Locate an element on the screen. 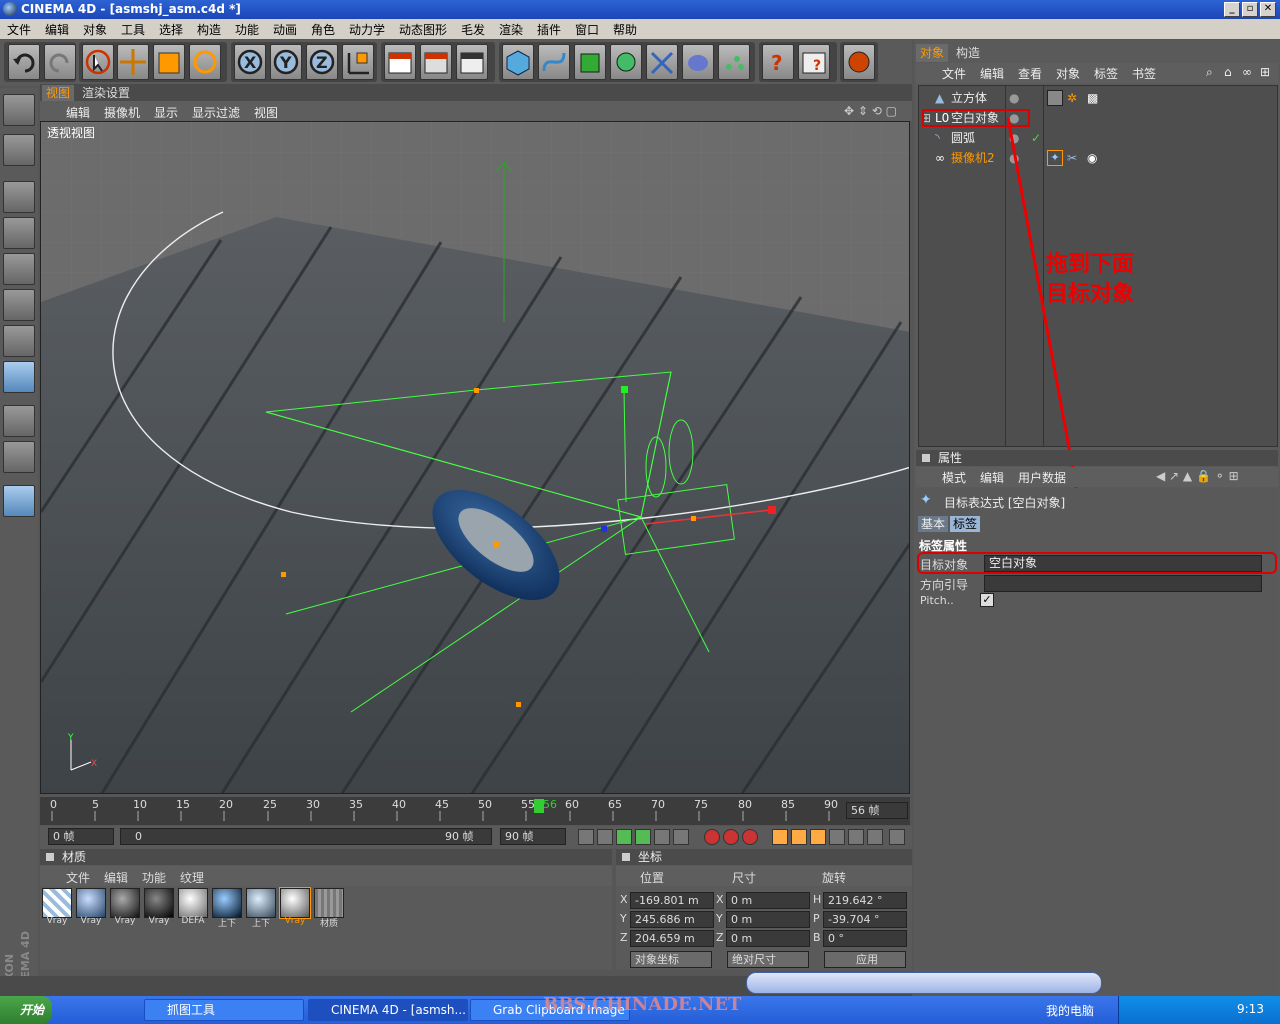 The image size is (1280, 1024). z-axis-icon: Z is located at coordinates (322, 62).